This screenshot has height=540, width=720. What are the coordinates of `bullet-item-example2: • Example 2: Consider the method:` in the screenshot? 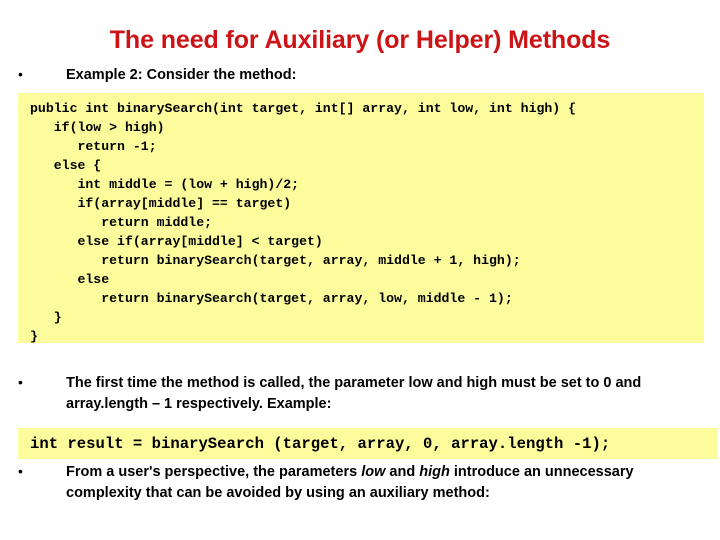 It's located at (348, 75).